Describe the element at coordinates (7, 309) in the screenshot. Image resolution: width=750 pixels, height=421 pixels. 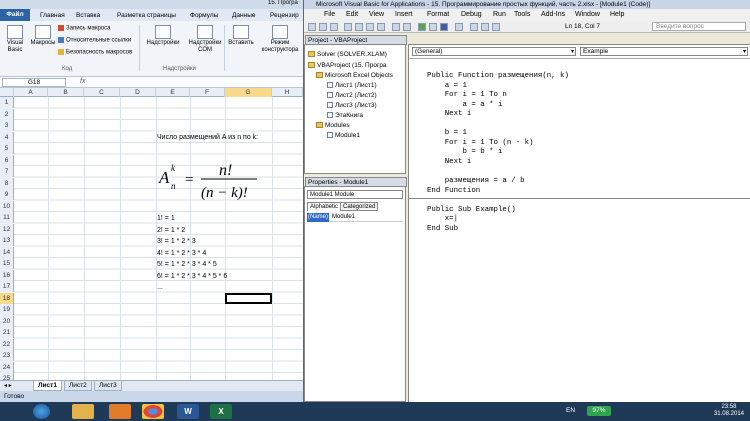
I see `row-header: 19` at that location.